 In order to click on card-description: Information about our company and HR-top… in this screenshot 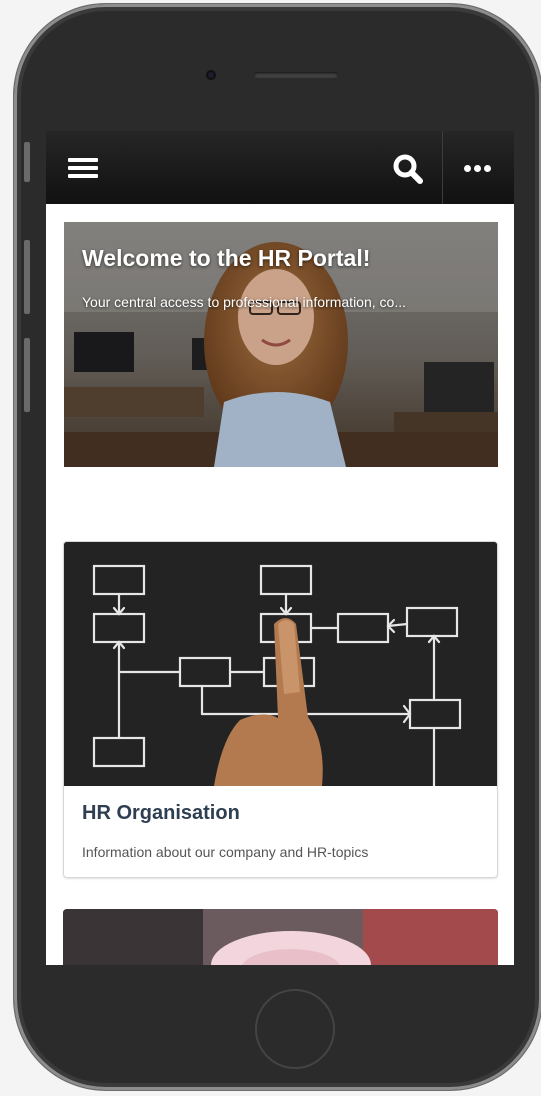, I will do `click(225, 852)`.